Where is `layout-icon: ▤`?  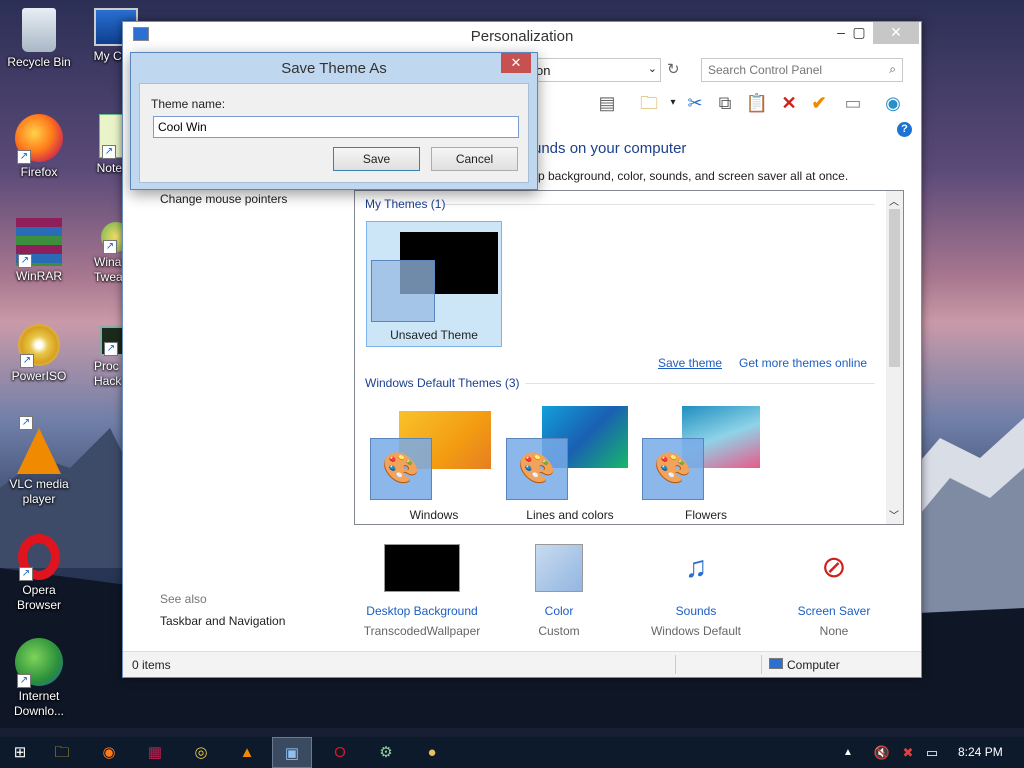
layout-icon: ▤ is located at coordinates (607, 103).